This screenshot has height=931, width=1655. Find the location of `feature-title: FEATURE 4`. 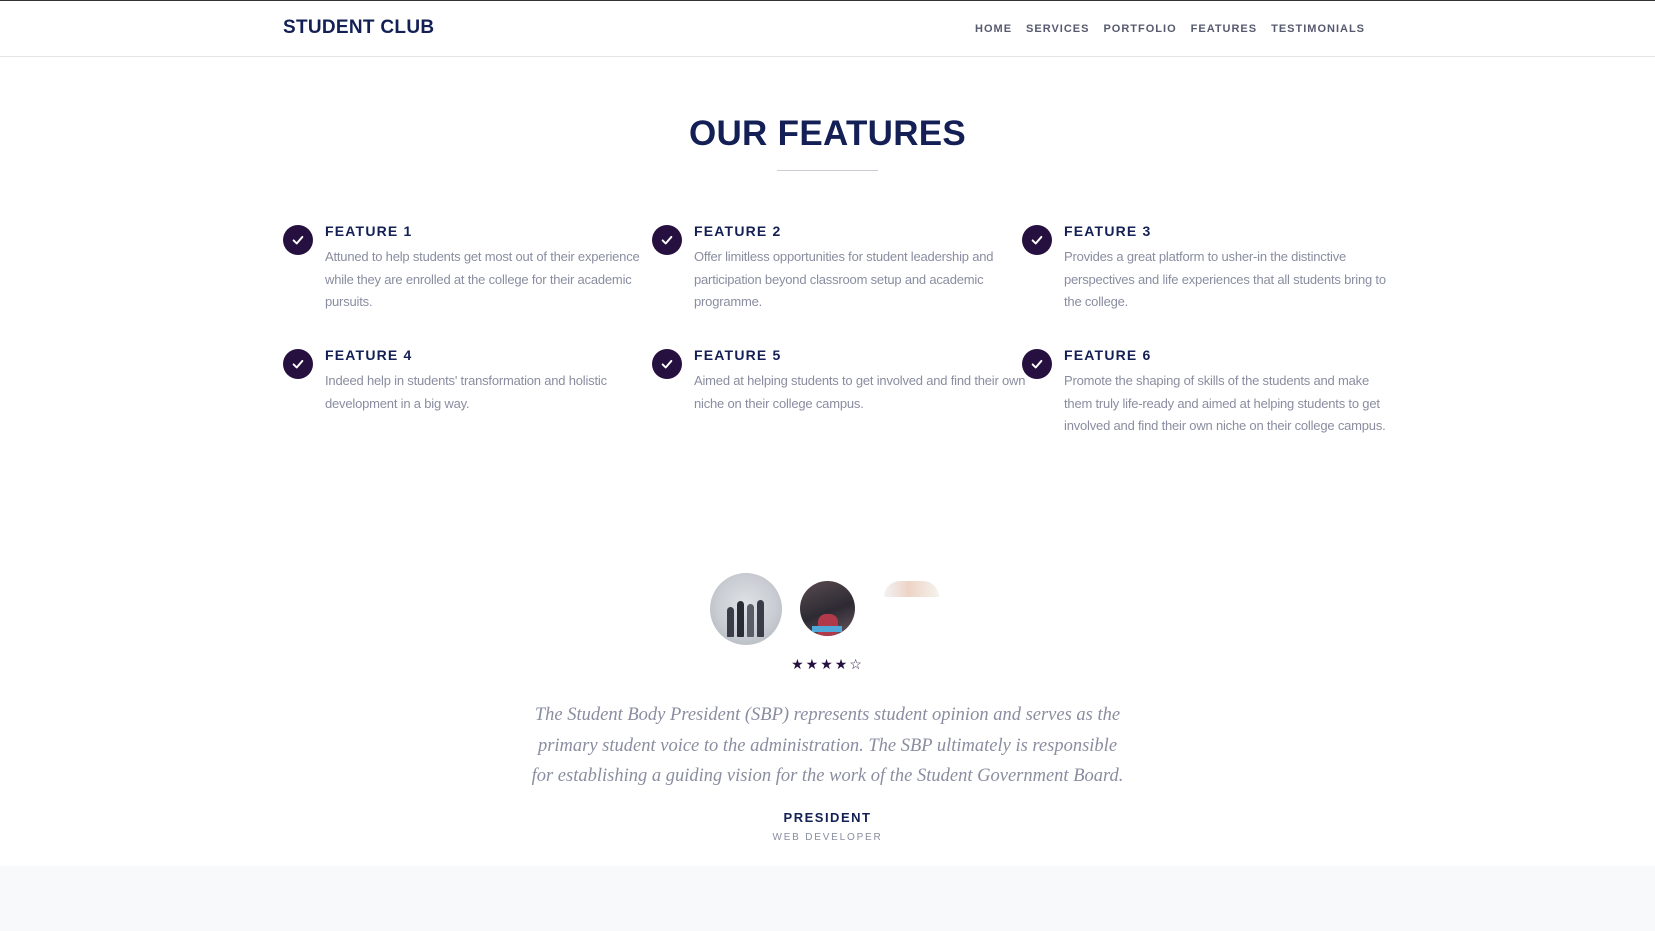

feature-title: FEATURE 4 is located at coordinates (369, 355).